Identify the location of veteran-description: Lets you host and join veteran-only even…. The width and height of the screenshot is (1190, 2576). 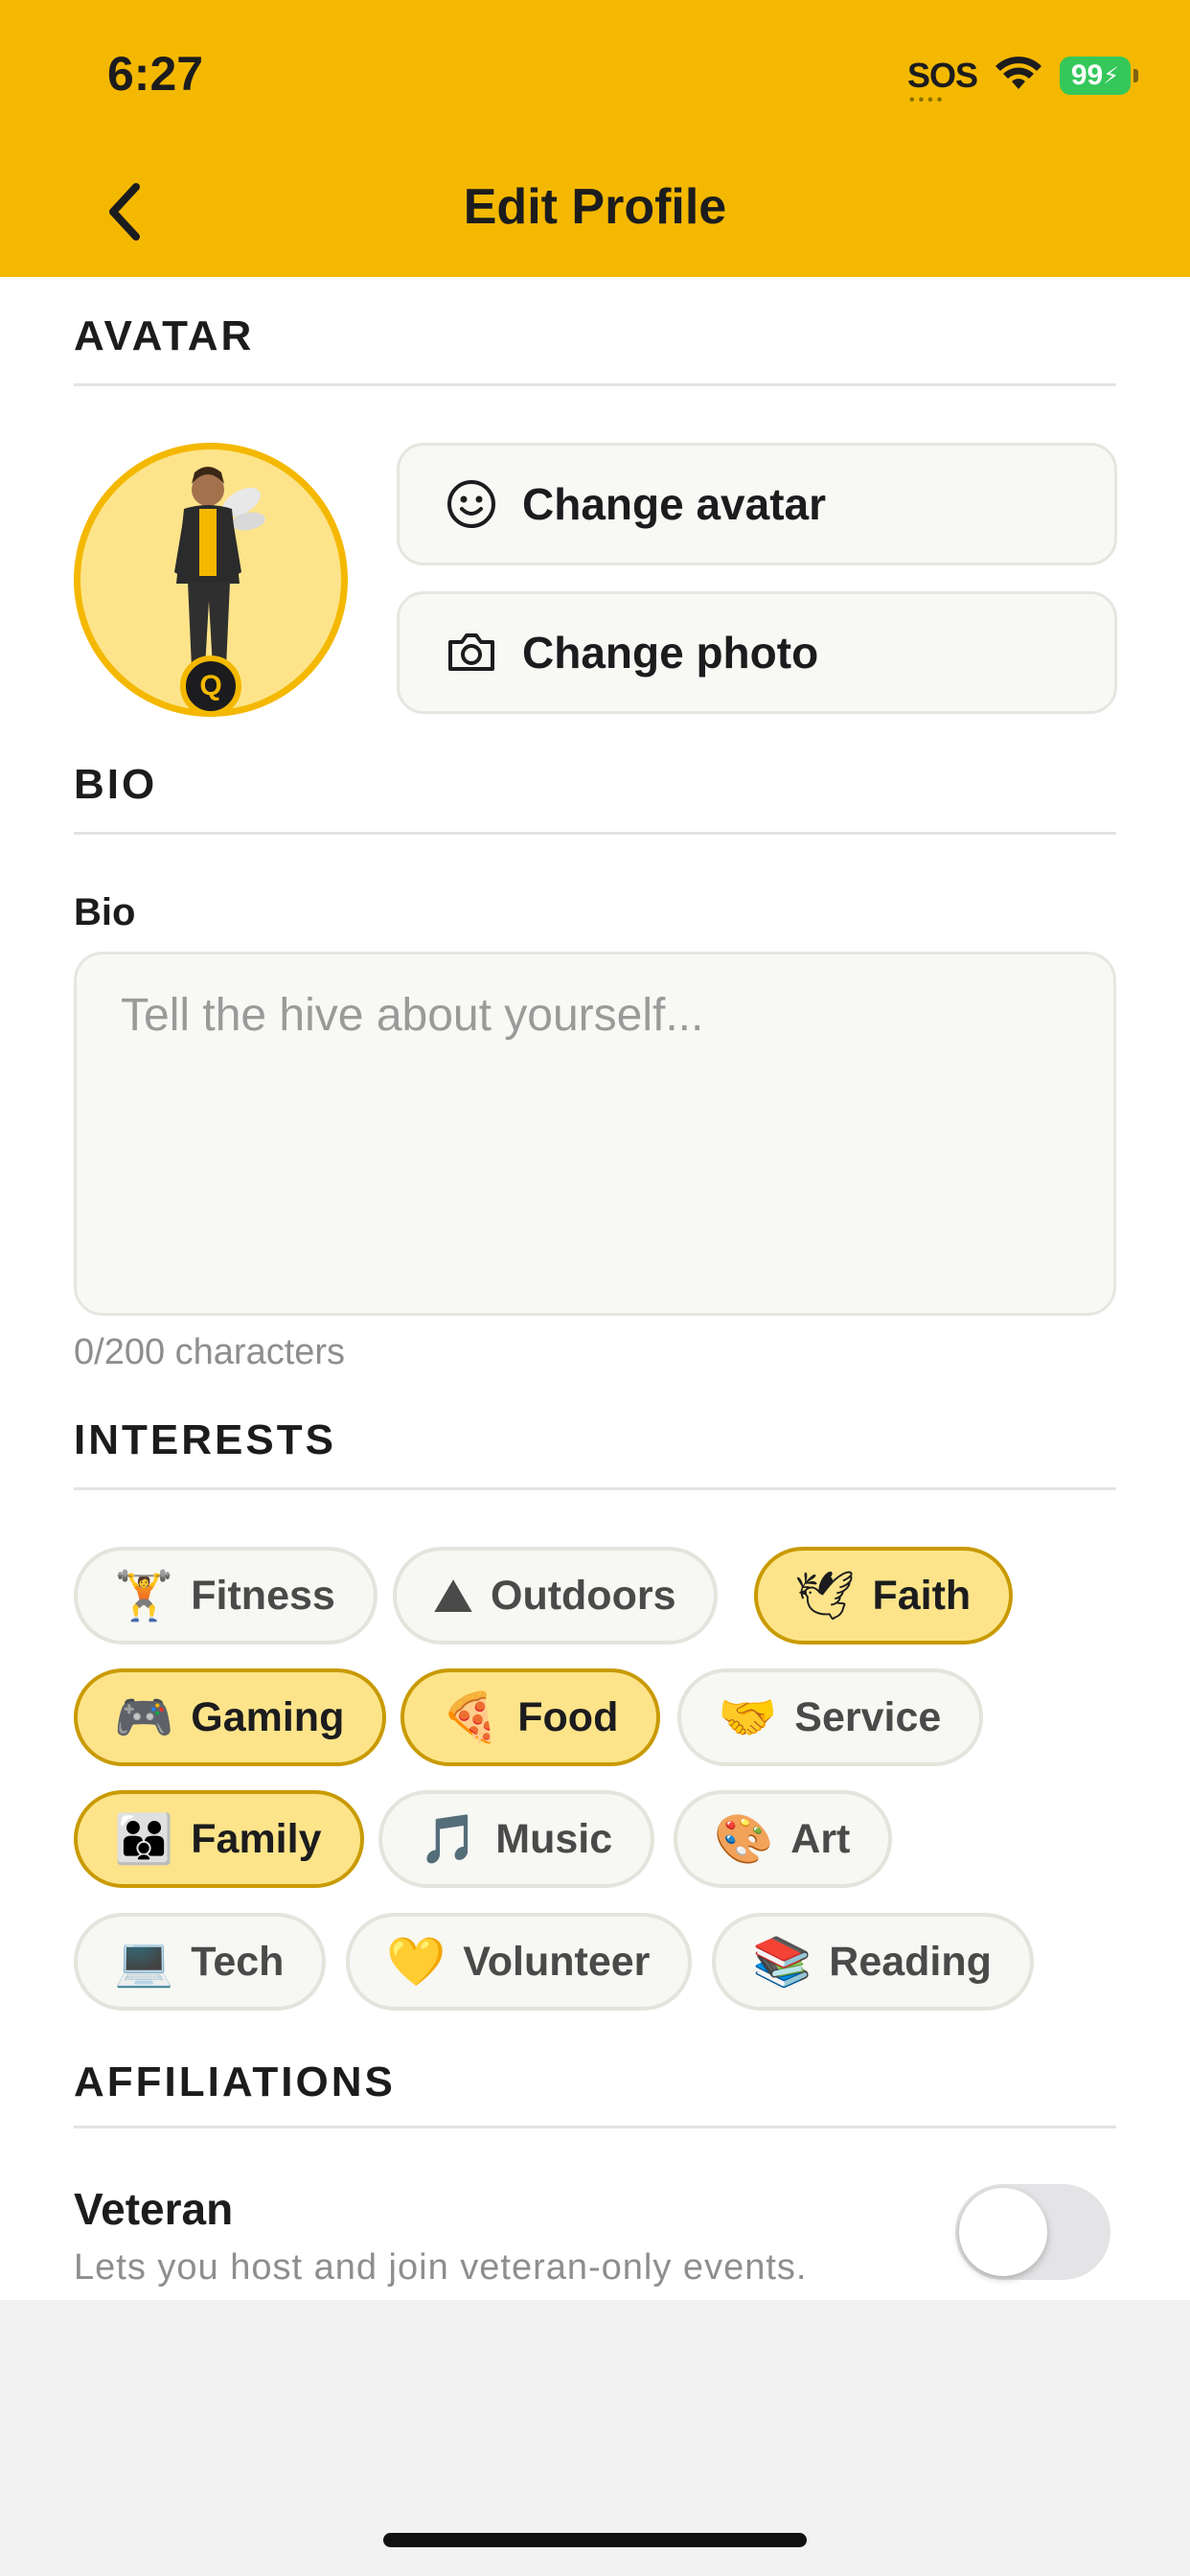
(441, 2267).